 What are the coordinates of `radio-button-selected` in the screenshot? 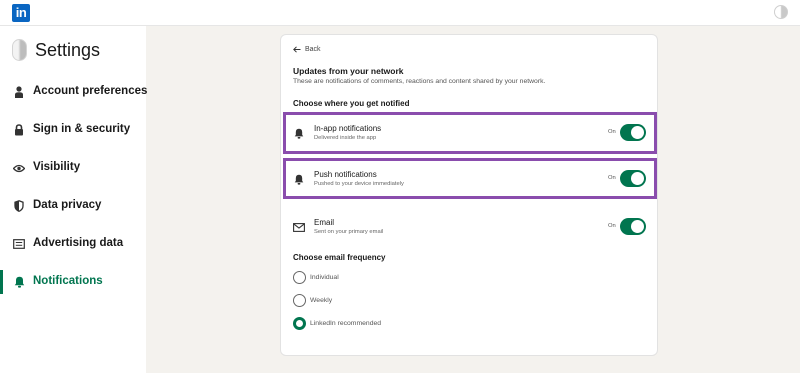 It's located at (299, 323).